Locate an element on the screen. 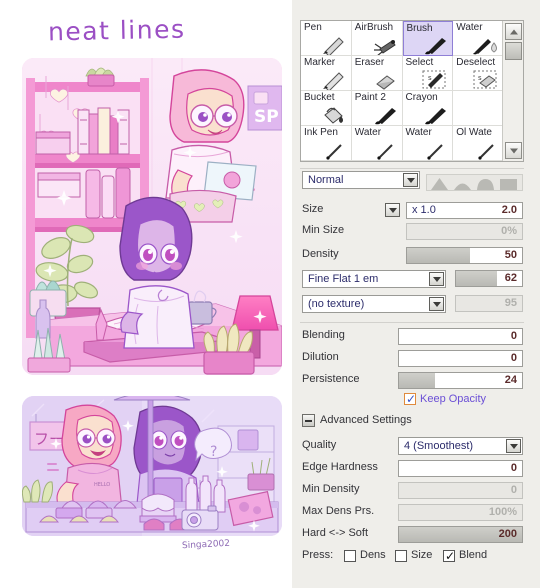 The height and width of the screenshot is (588, 540). density-fill is located at coordinates (439, 255).